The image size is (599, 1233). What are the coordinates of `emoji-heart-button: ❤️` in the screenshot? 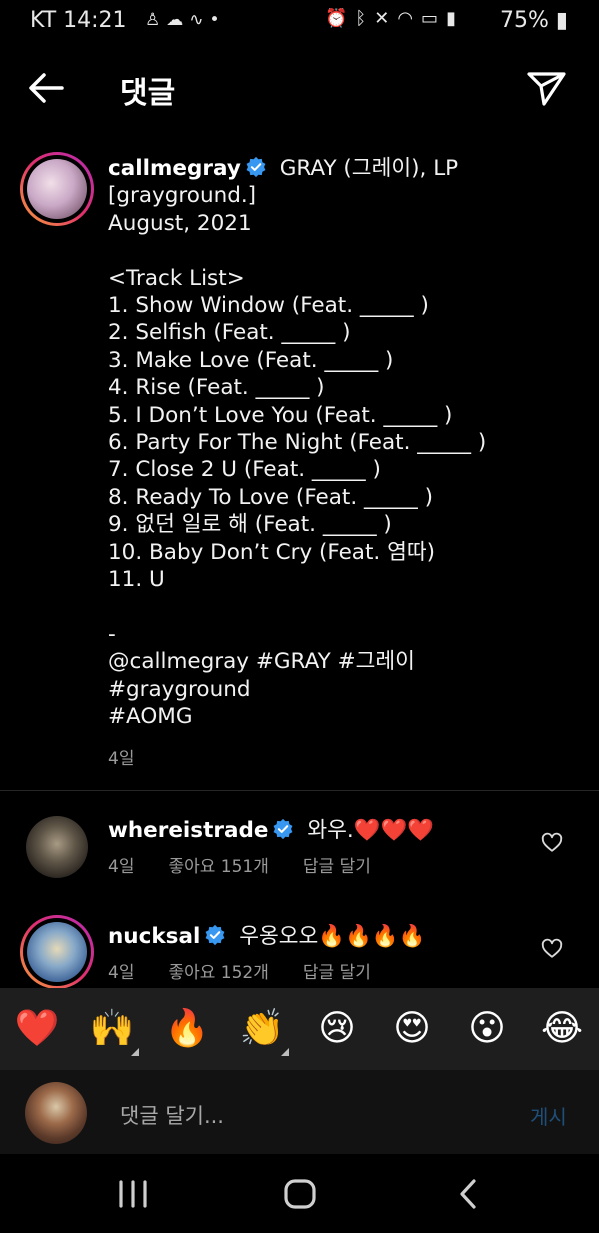 It's located at (37, 1029).